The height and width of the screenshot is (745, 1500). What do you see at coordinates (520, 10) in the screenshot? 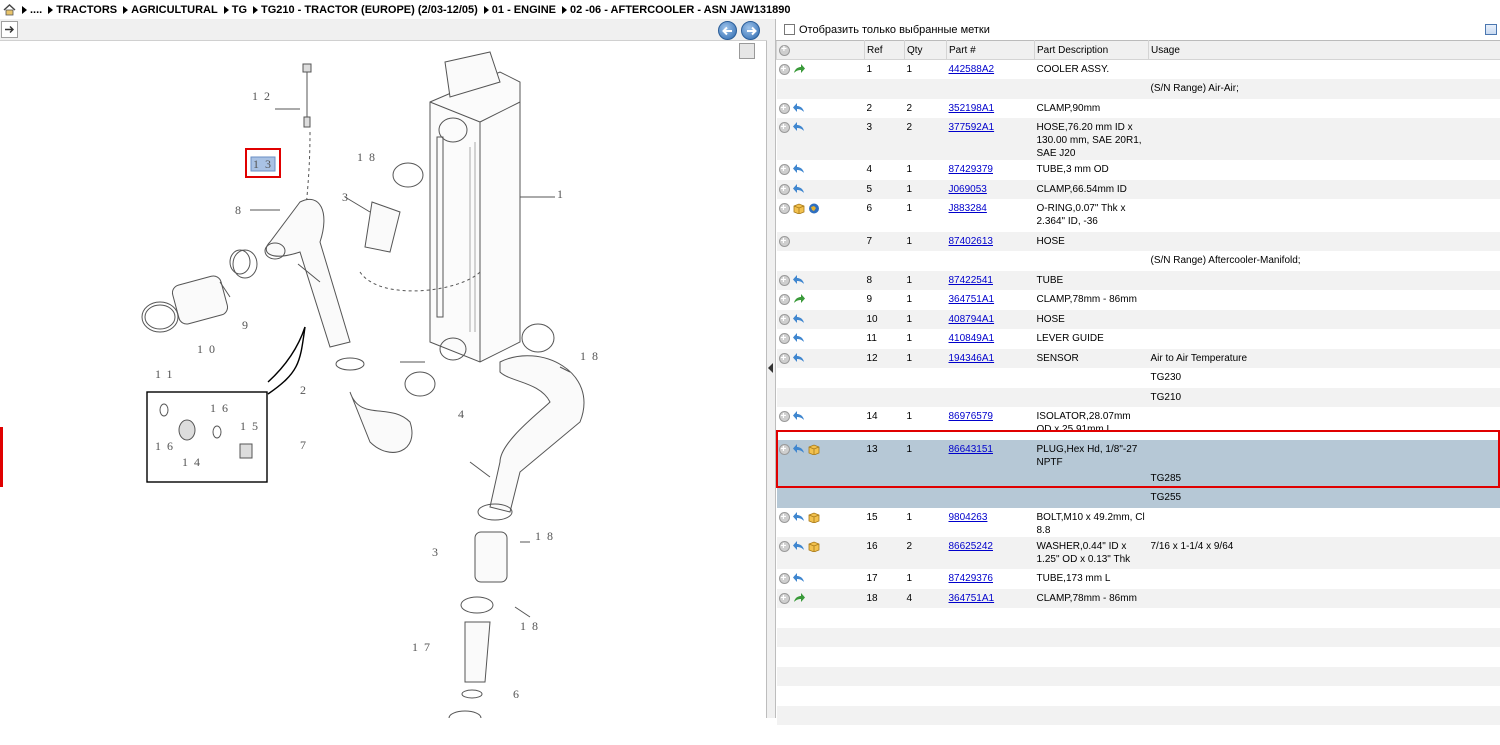
I see `breadcrumb-item-engine: 01 - ENGINE` at bounding box center [520, 10].